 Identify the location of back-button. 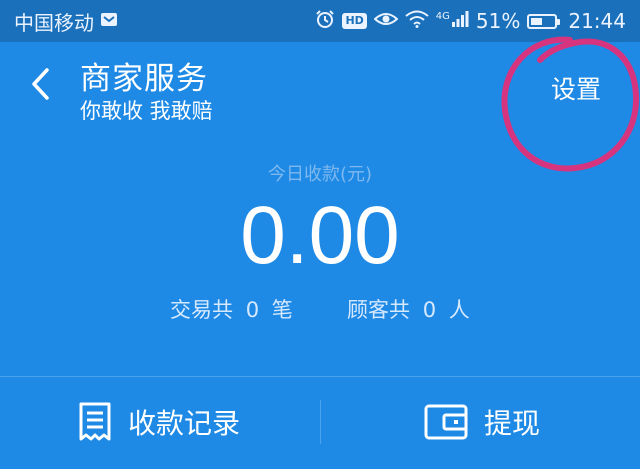
(40, 84).